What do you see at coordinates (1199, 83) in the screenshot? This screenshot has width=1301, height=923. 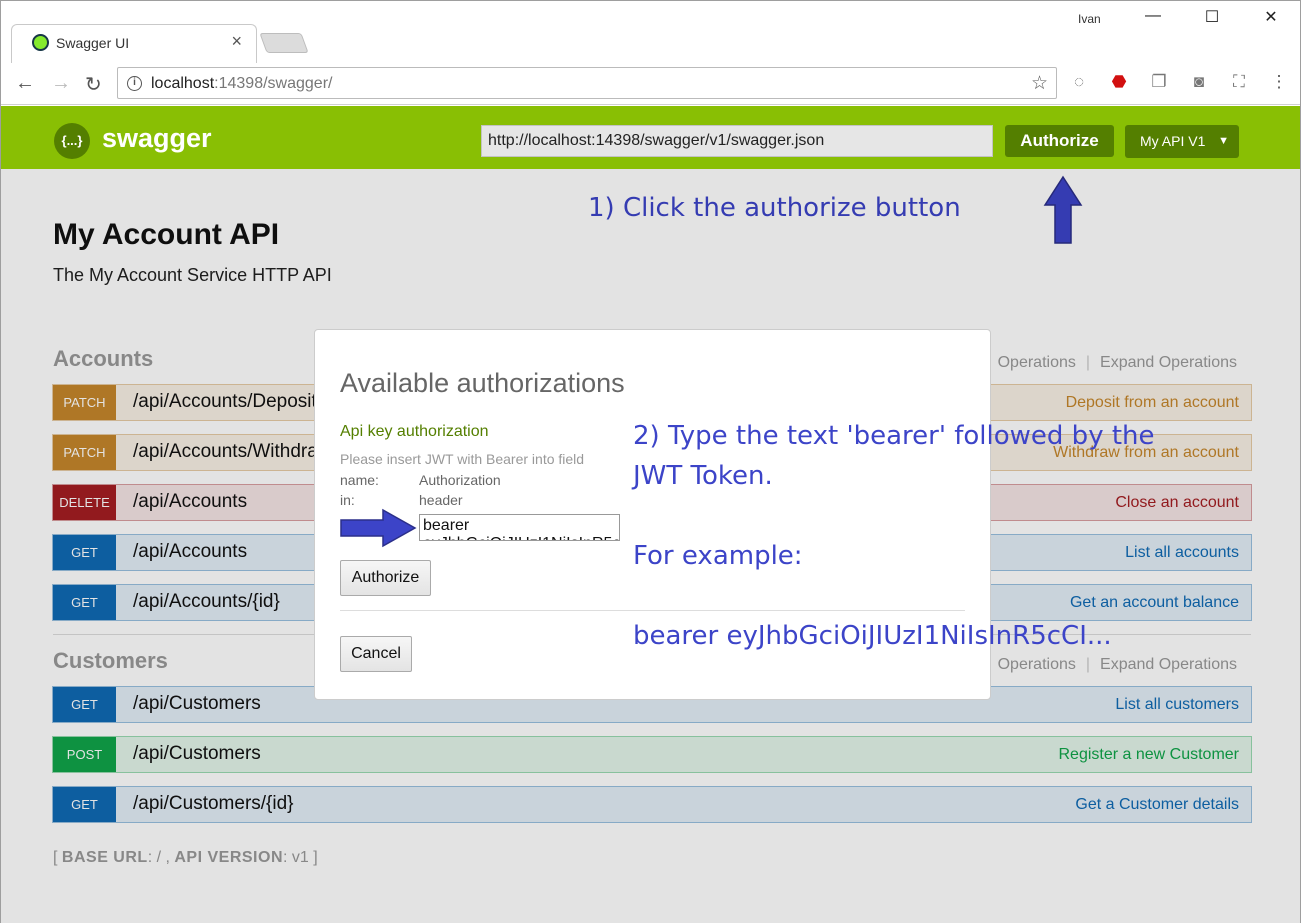 I see `camera-icon: ◙` at bounding box center [1199, 83].